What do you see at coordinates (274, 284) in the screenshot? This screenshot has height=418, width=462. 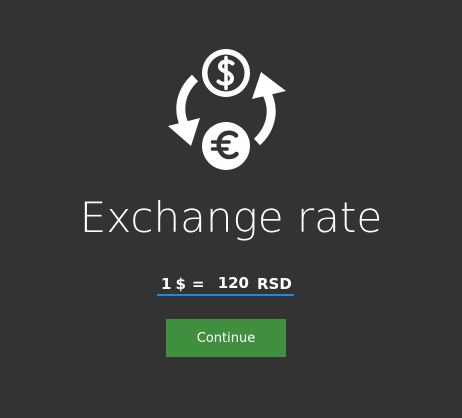 I see `target-currency-label: RSD` at bounding box center [274, 284].